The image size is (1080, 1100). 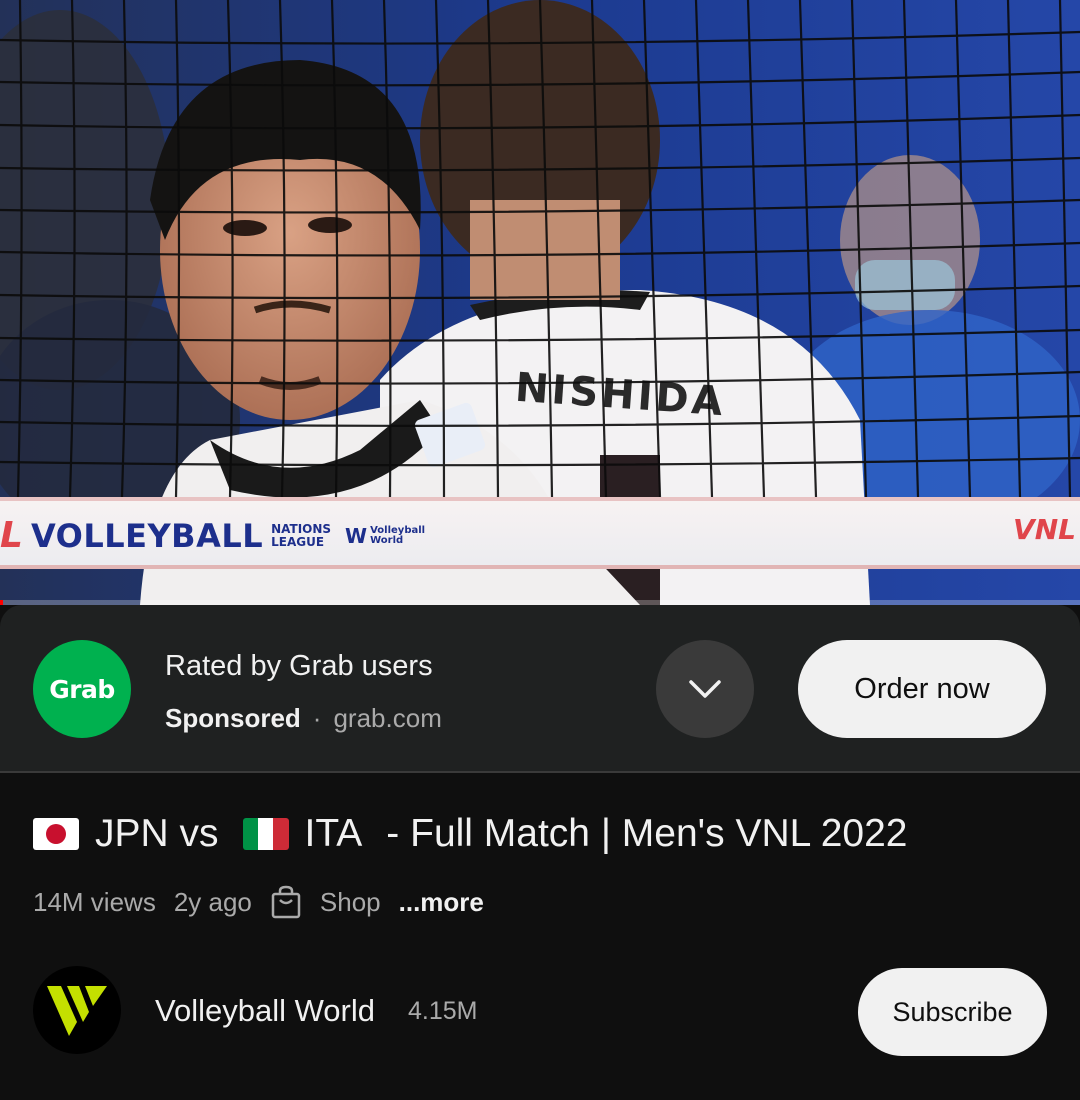 I want to click on banner-sub-1: NATIONS, so click(x=301, y=528).